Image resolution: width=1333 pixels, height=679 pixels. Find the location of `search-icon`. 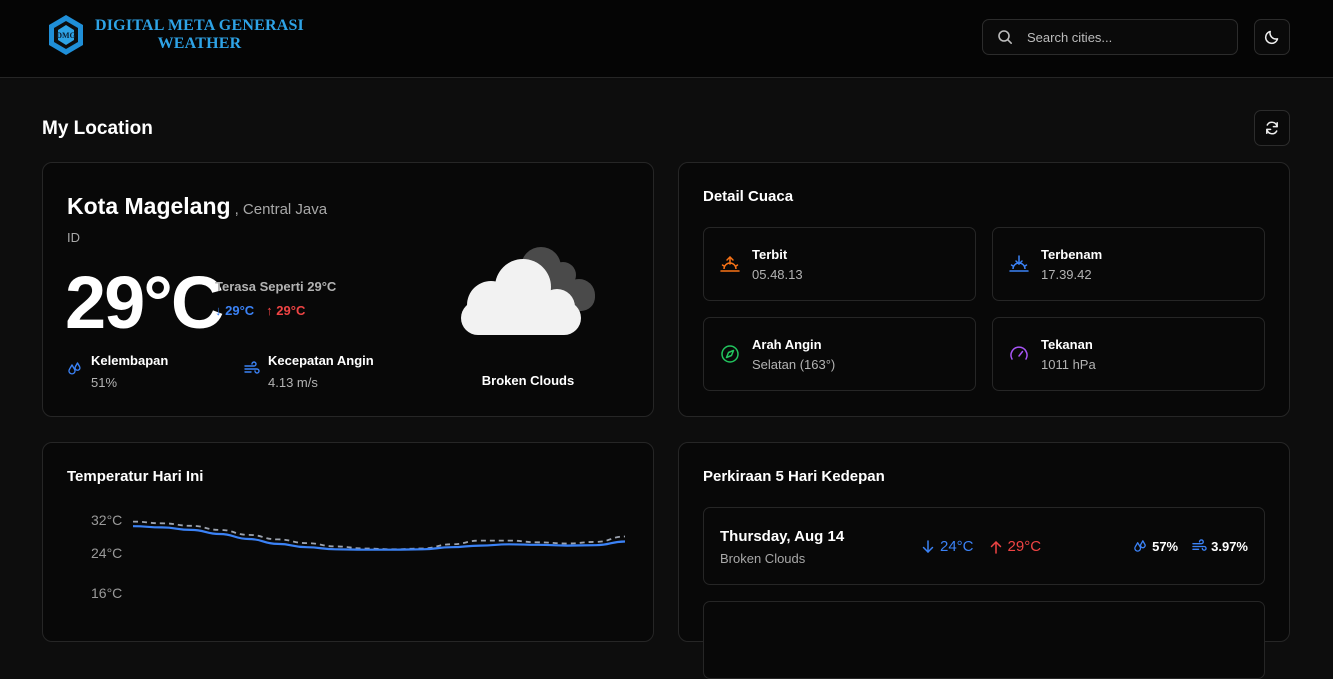

search-icon is located at coordinates (1005, 37).